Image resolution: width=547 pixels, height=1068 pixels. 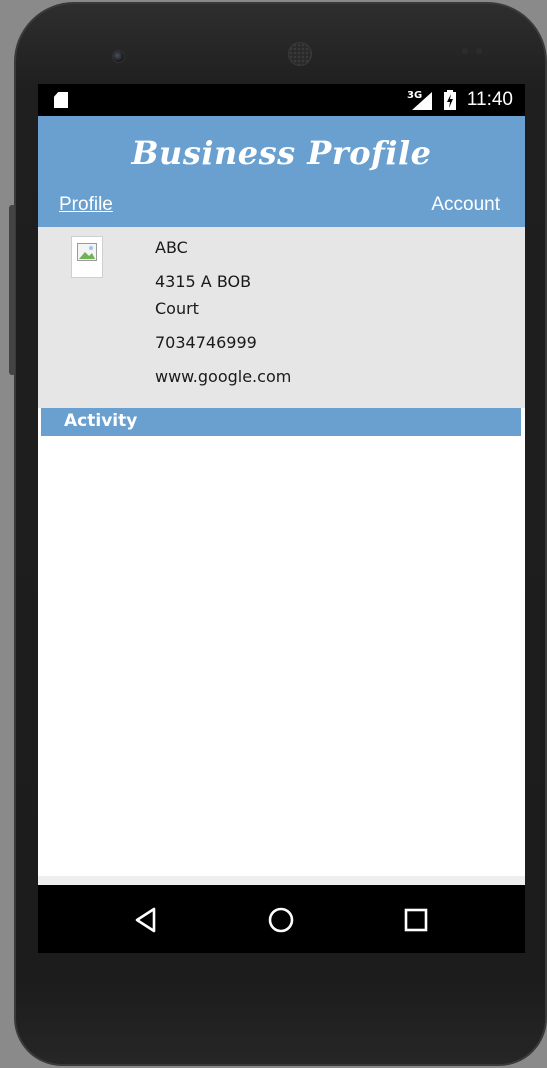 I want to click on signal-icon, so click(x=422, y=101).